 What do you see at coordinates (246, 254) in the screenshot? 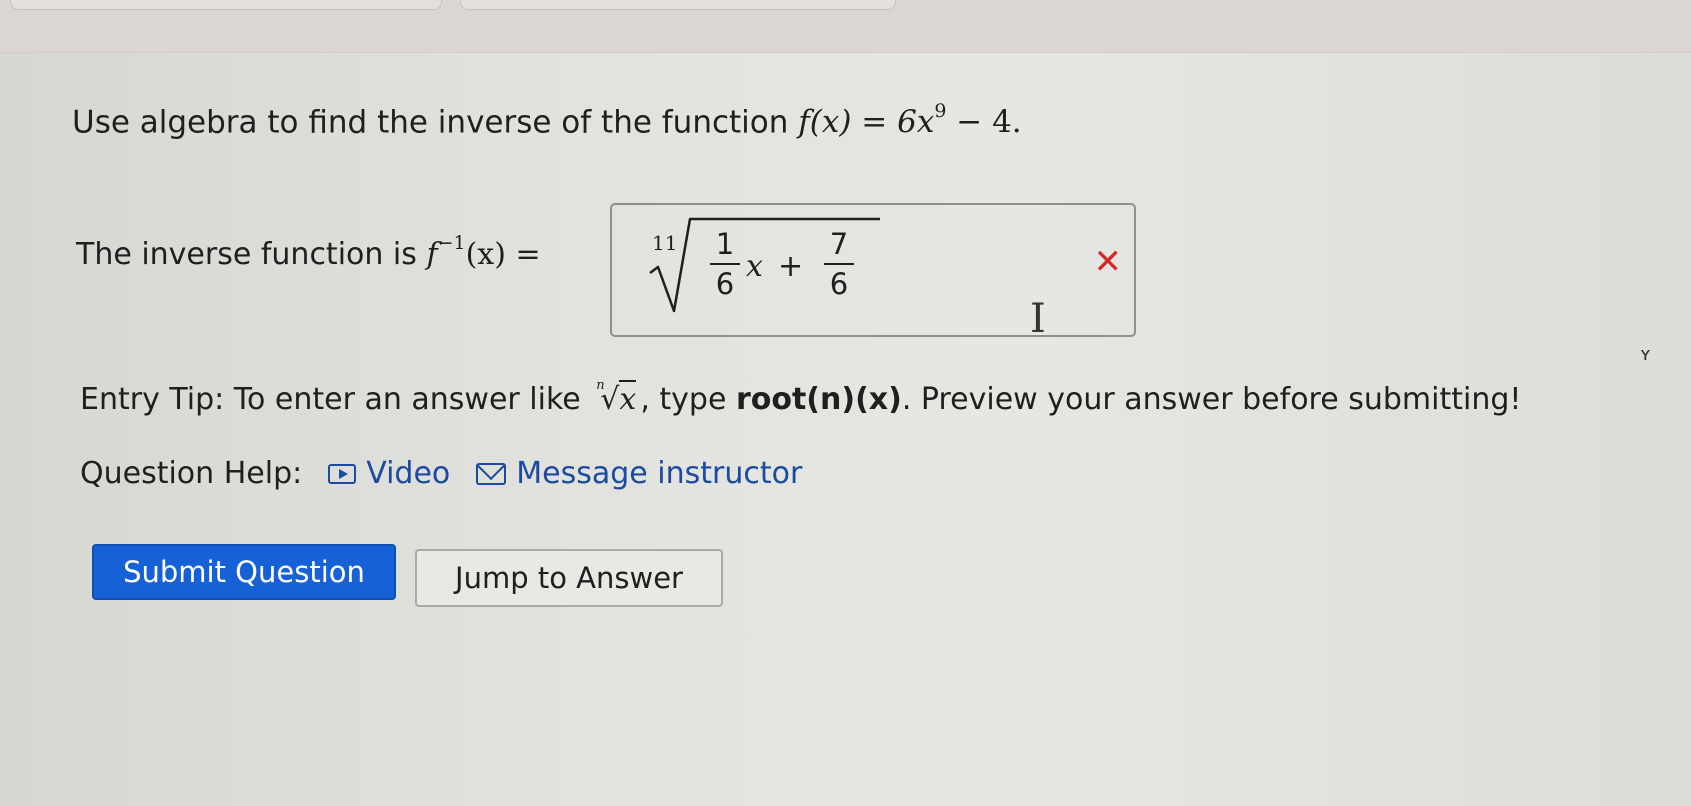
I see `inverse-label-text: The inverse function is` at bounding box center [246, 254].